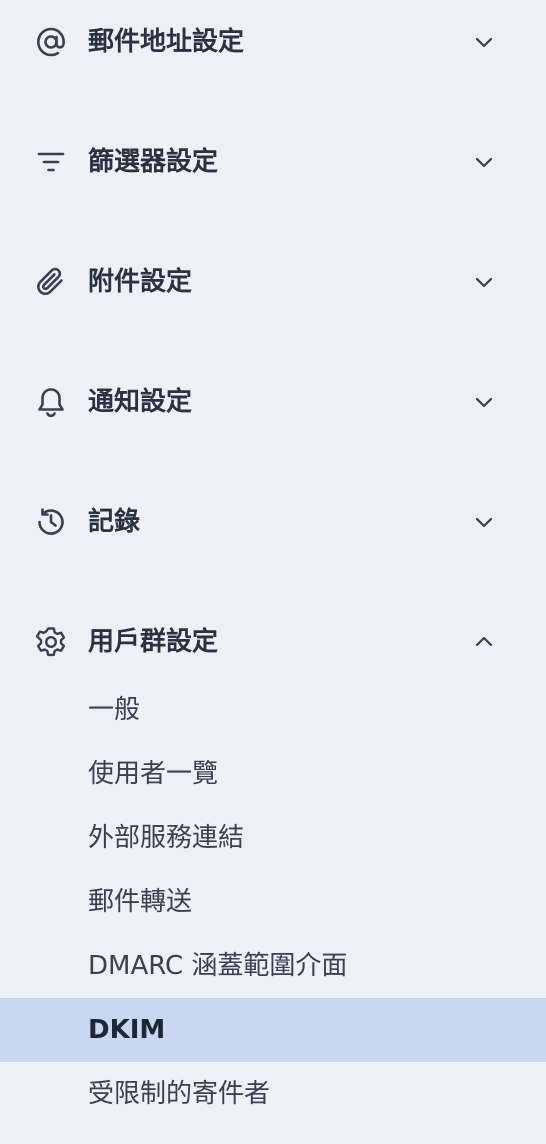 This screenshot has height=1144, width=546. Describe the element at coordinates (114, 710) in the screenshot. I see `nav-subitem-label: 一般` at that location.